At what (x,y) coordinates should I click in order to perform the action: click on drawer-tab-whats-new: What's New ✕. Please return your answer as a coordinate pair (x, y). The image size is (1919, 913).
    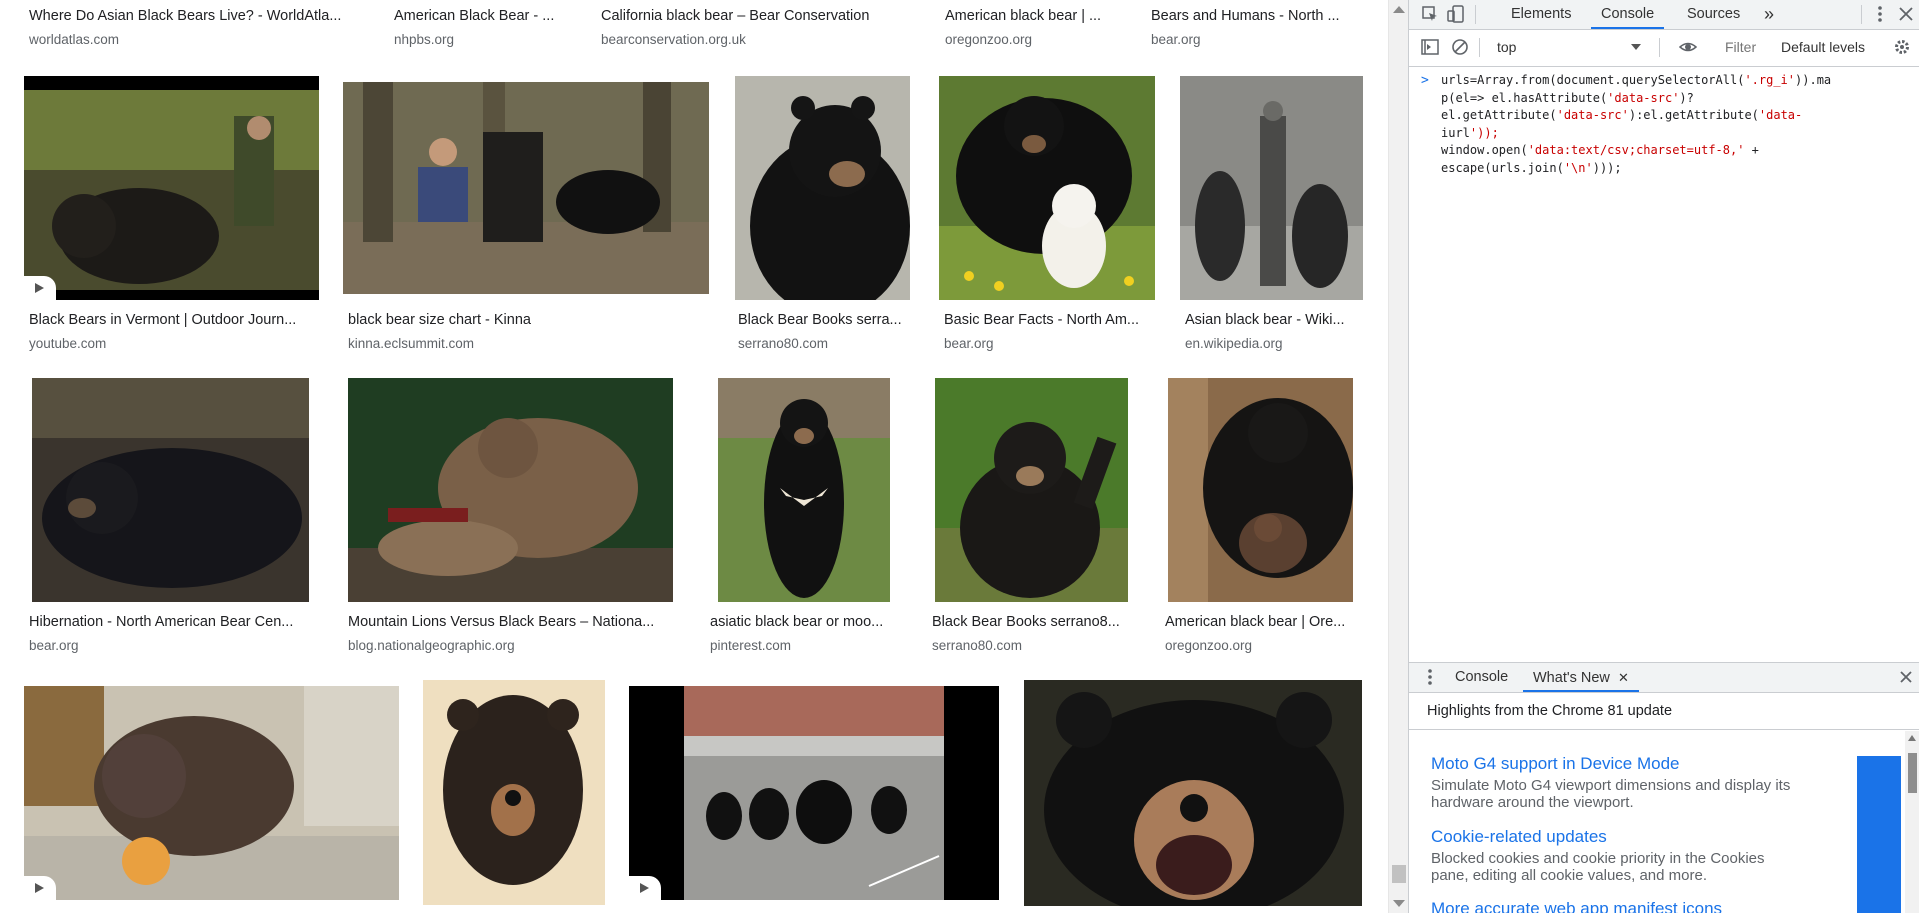
    Looking at the image, I should click on (1581, 677).